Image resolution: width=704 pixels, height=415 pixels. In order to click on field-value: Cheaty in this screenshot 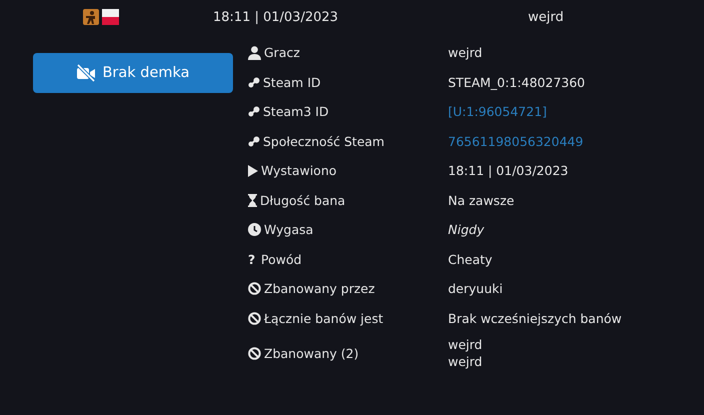, I will do `click(470, 259)`.